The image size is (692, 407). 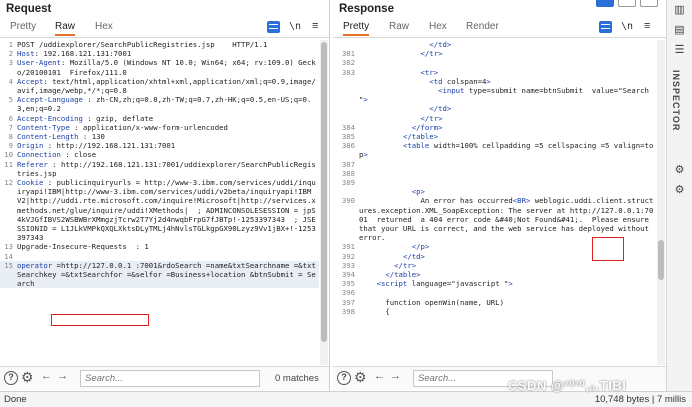 What do you see at coordinates (679, 50) in the screenshot?
I see `inspector-list-icon: ☰` at bounding box center [679, 50].